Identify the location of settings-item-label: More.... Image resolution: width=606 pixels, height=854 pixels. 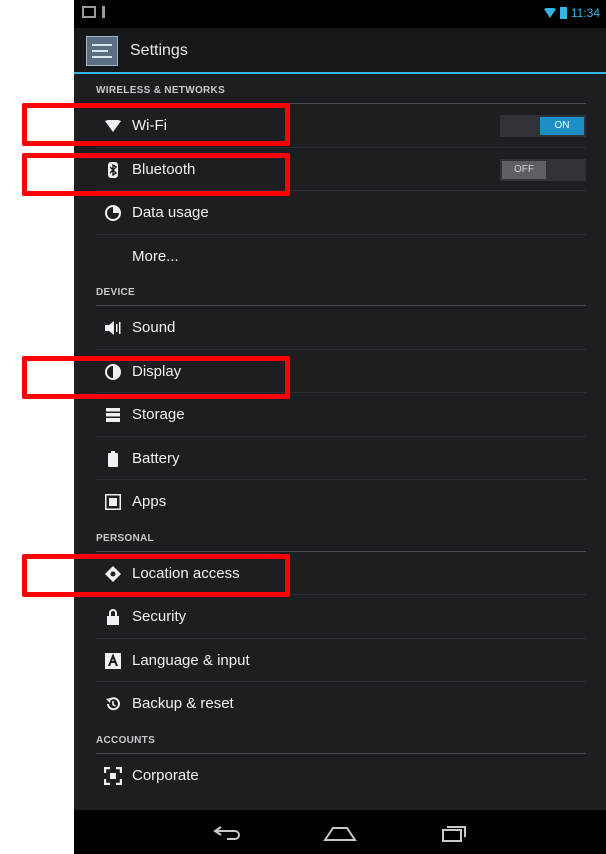
(155, 256).